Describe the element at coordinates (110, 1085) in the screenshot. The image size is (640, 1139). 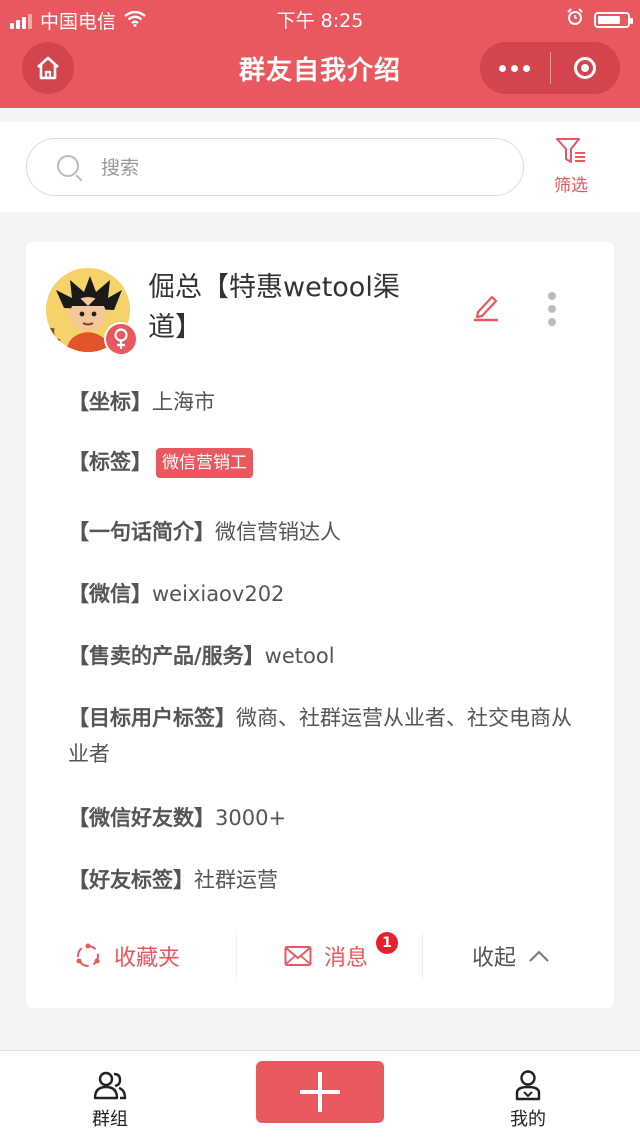
I see `group-icon` at that location.